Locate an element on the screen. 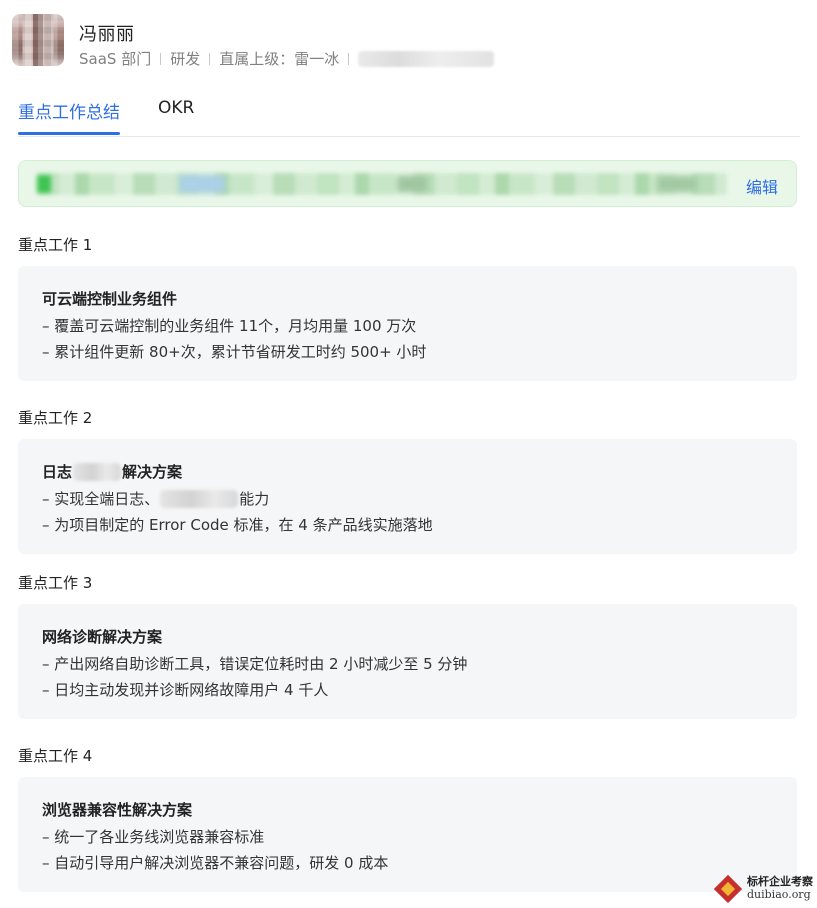 This screenshot has width=817, height=908. card-heading: 浏览器兼容性解决方案 is located at coordinates (117, 810).